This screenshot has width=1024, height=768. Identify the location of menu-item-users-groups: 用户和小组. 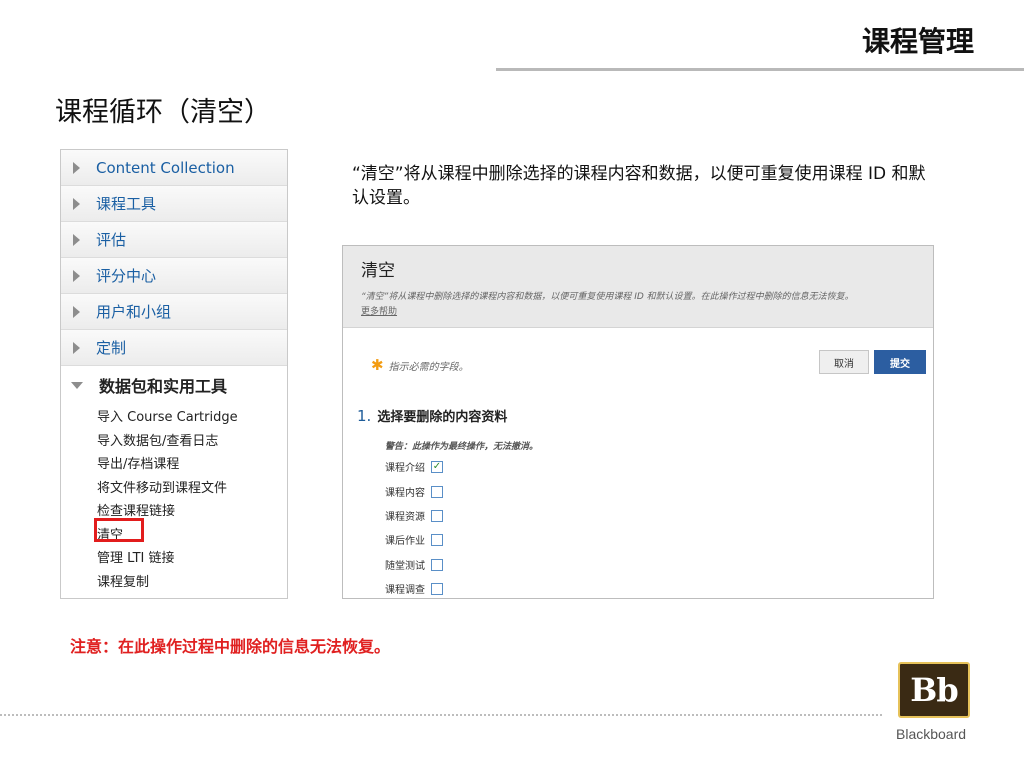
(174, 312).